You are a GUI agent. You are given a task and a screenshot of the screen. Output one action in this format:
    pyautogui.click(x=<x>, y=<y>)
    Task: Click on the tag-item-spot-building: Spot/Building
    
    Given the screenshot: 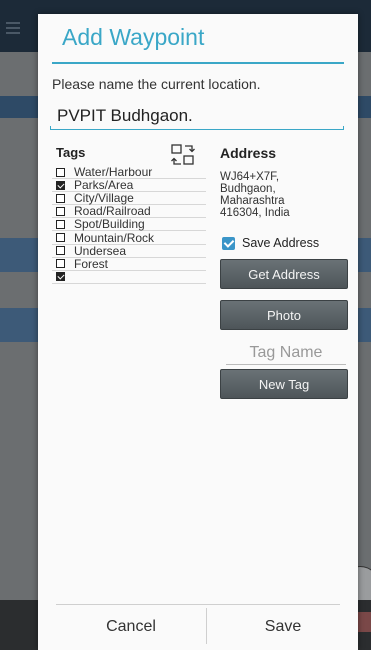 What is the action you would take?
    pyautogui.click(x=129, y=224)
    